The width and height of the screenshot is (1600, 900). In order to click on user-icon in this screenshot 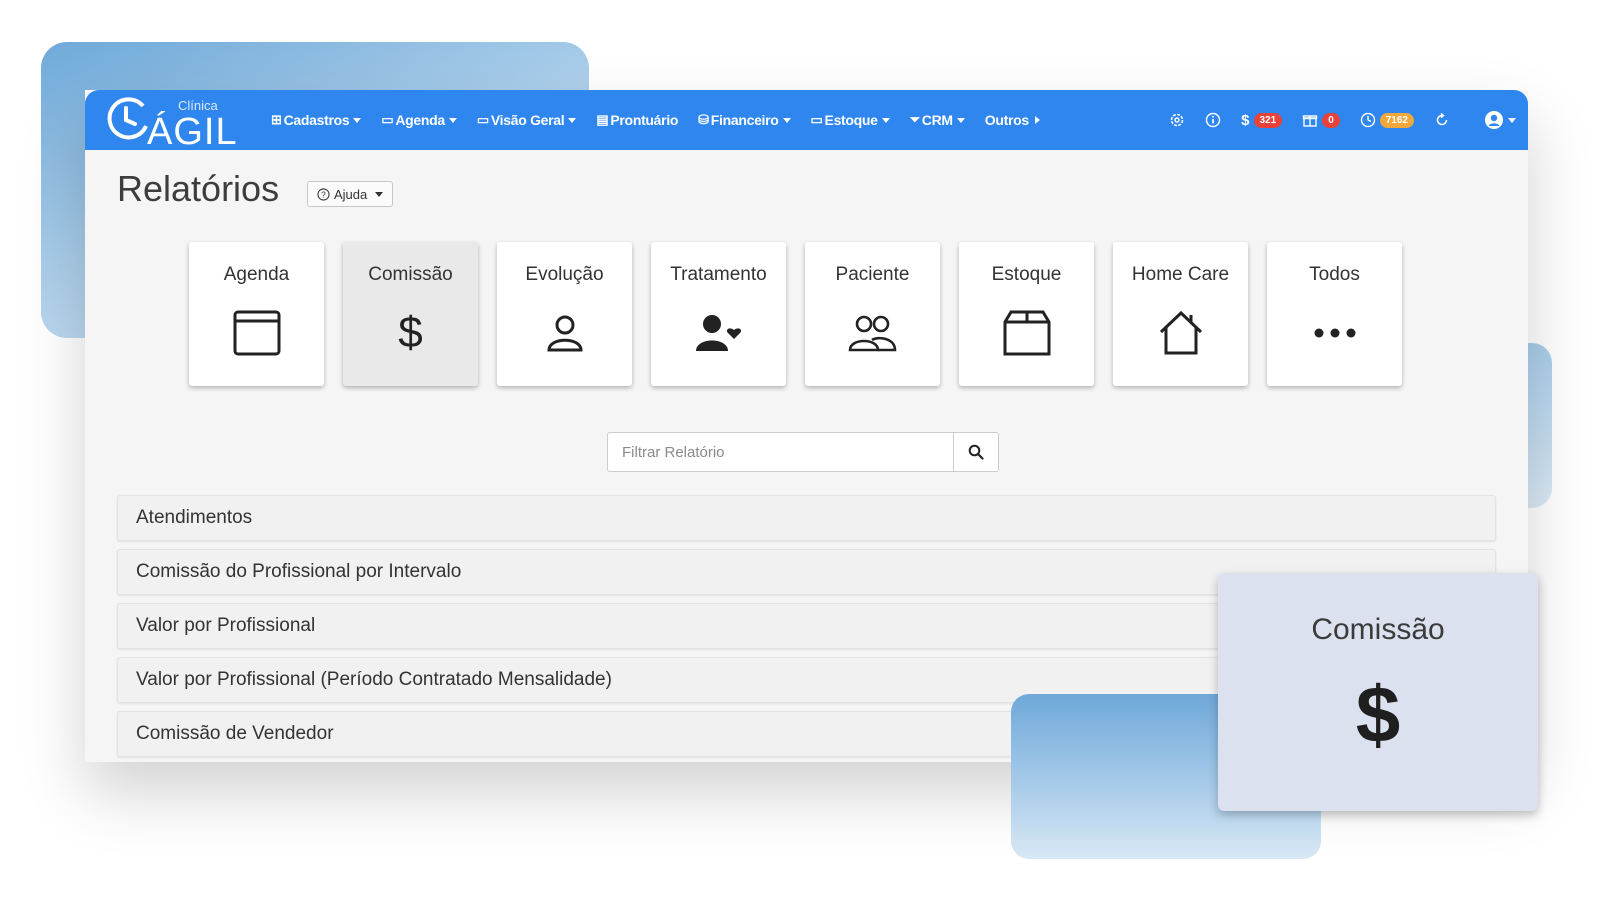, I will do `click(564, 333)`.